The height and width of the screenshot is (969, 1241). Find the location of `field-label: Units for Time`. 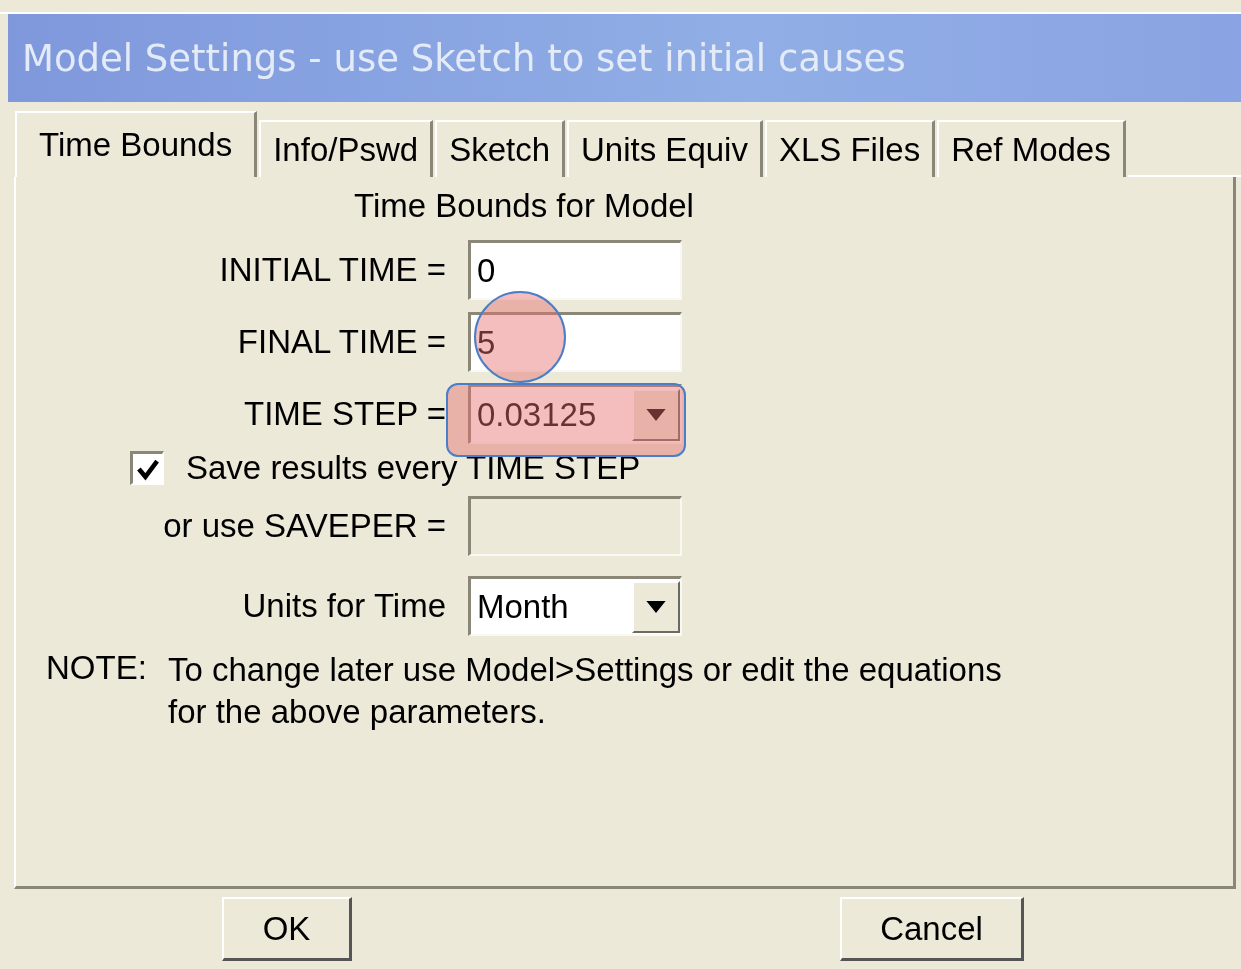

field-label: Units for Time is located at coordinates (344, 606).